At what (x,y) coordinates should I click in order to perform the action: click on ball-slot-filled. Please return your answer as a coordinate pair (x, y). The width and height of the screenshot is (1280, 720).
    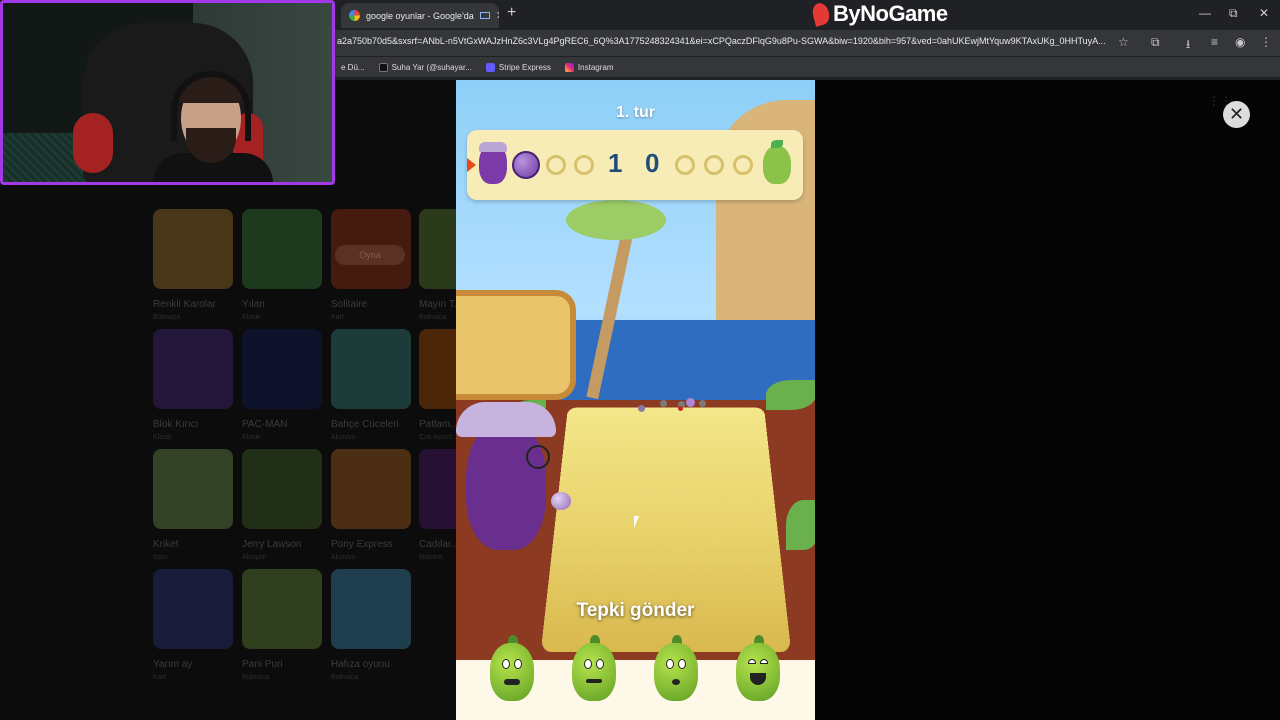
    Looking at the image, I should click on (526, 165).